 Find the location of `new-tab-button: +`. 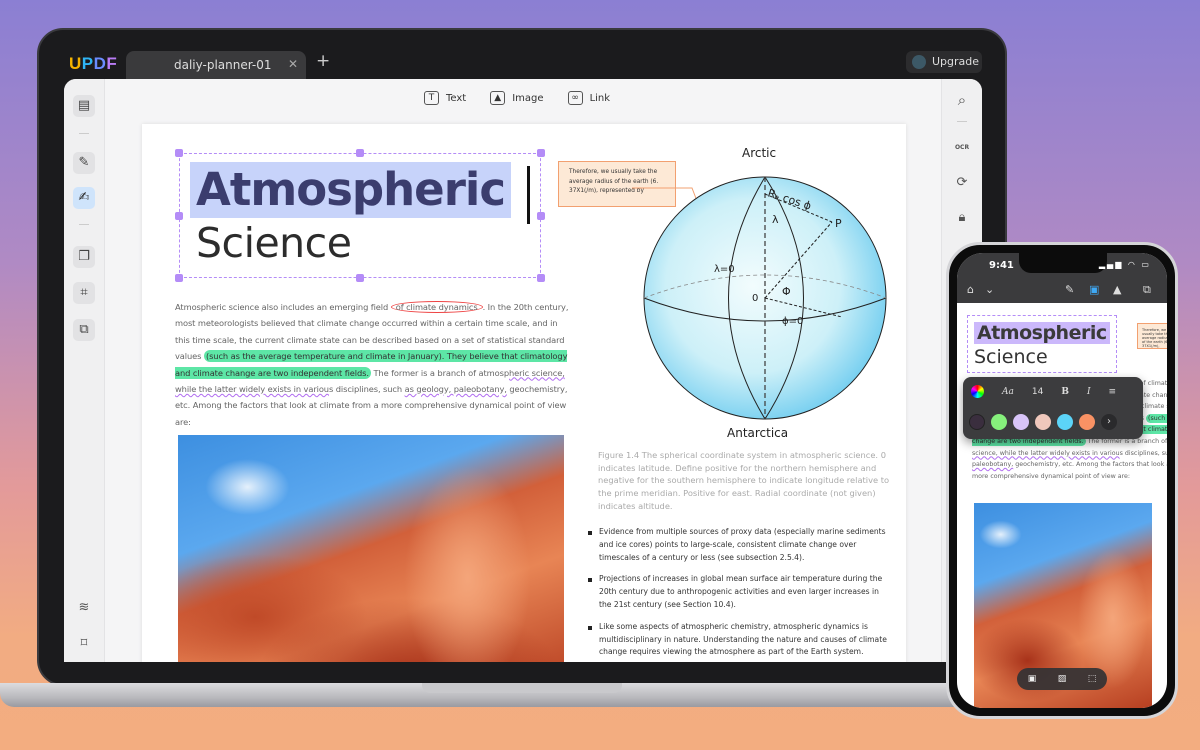

new-tab-button: + is located at coordinates (323, 61).